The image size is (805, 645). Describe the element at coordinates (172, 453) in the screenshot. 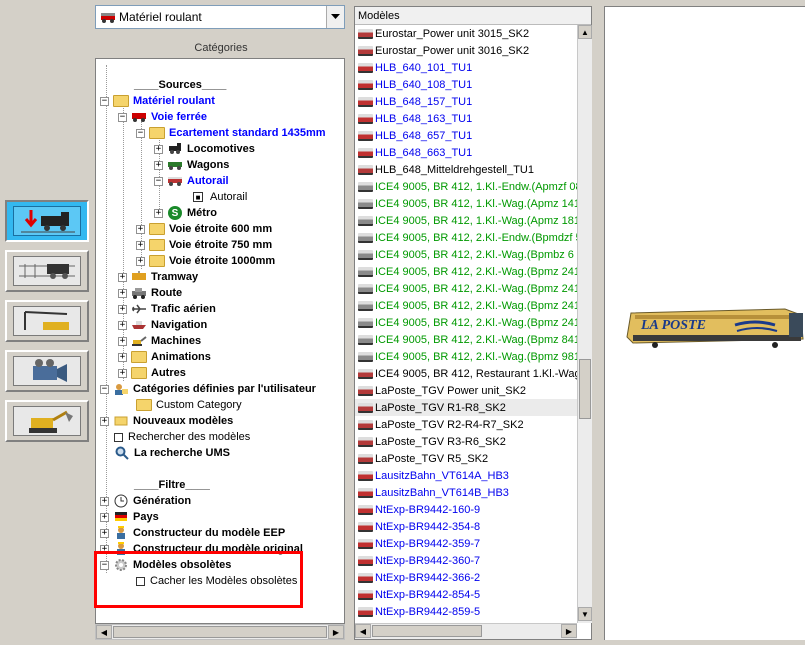

I see `tree-item-ums: La recherche UMS` at that location.